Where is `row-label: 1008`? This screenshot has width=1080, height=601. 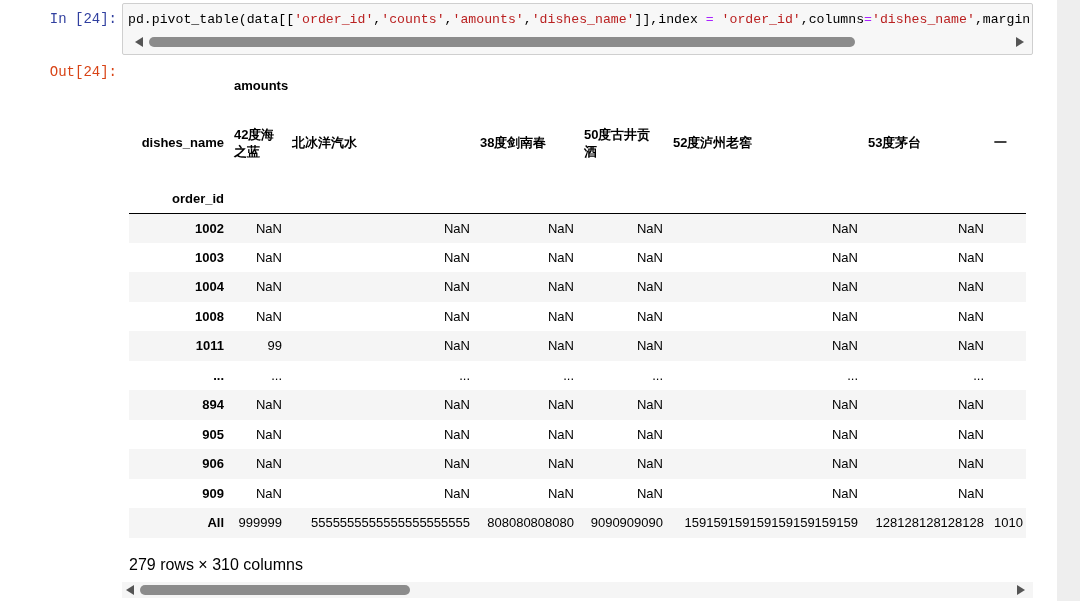 row-label: 1008 is located at coordinates (209, 316).